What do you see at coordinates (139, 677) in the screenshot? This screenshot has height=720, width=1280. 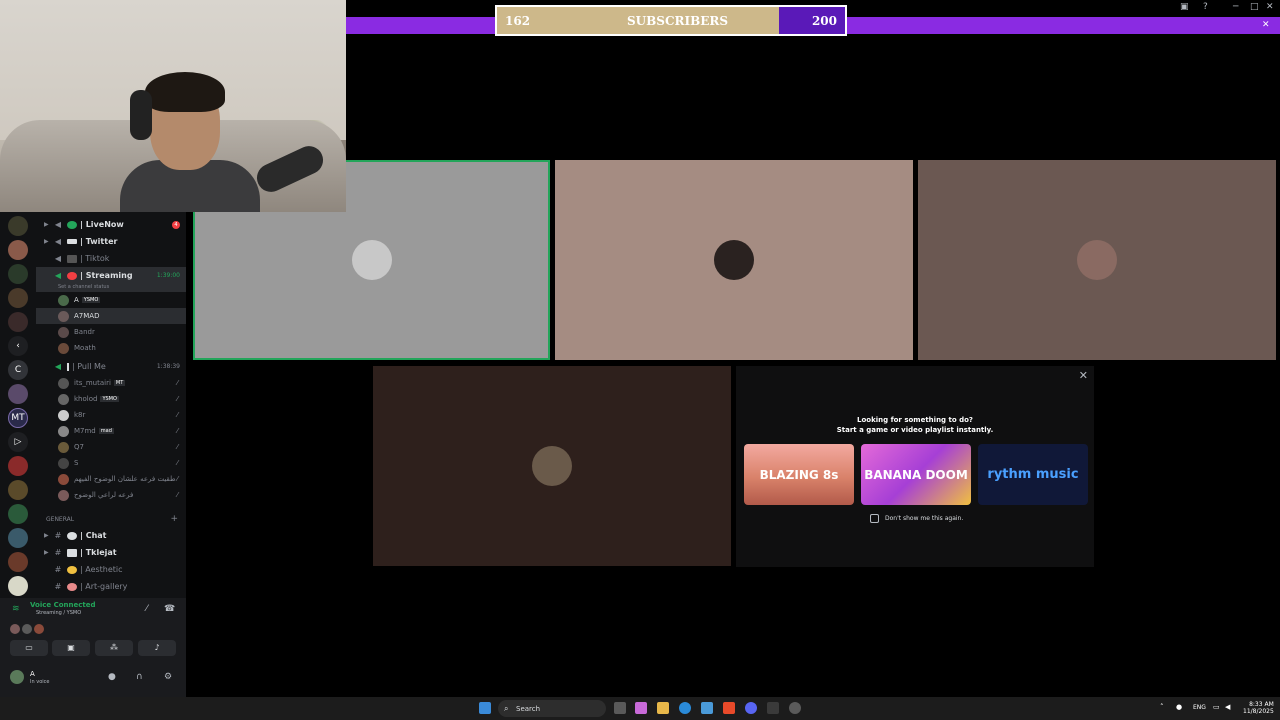 I see `headphones-icon: ∩` at bounding box center [139, 677].